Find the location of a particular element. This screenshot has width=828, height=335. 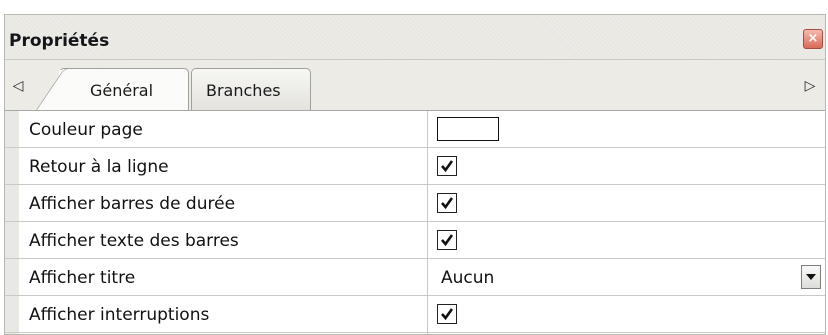

tab-scroll-left-button: ◁ is located at coordinates (18, 86).